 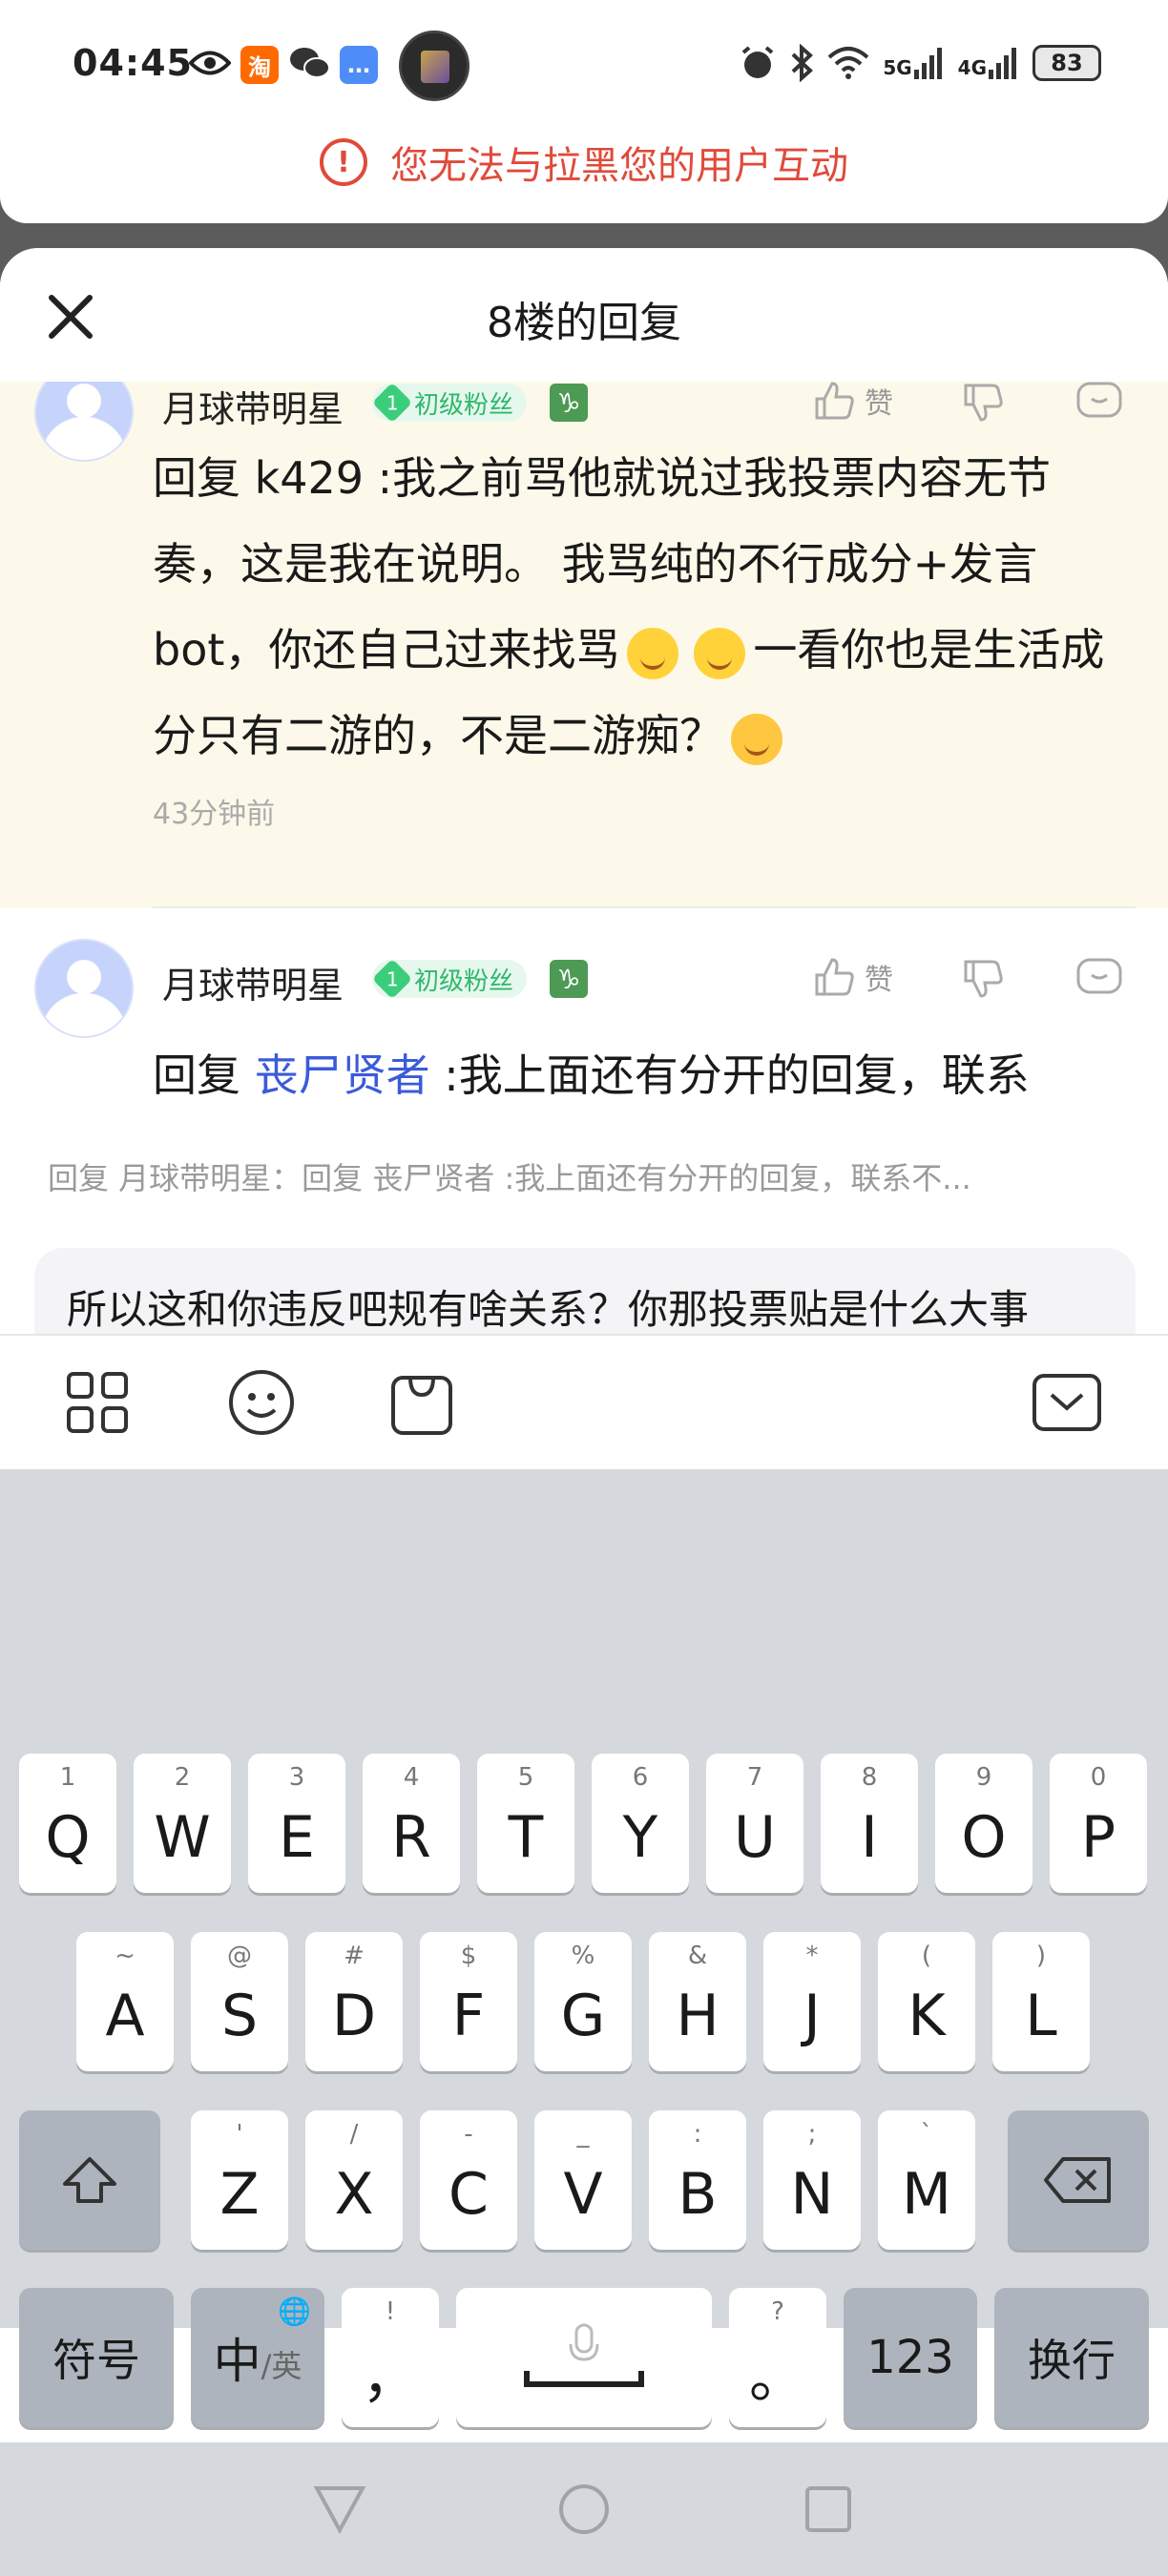 What do you see at coordinates (214, 814) in the screenshot?
I see `reply-timestamp: 43分钟前` at bounding box center [214, 814].